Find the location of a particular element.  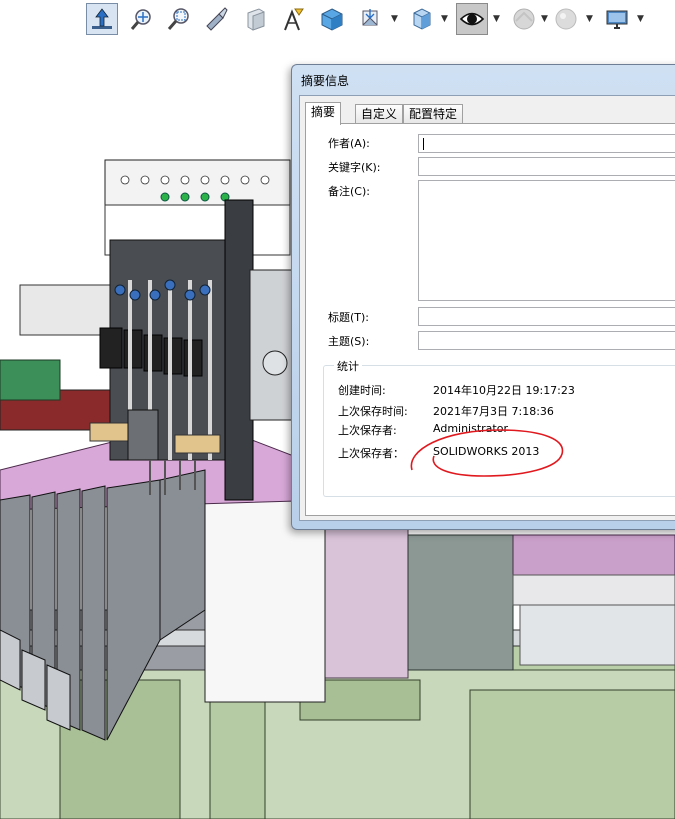

pan-icon is located at coordinates (216, 19).